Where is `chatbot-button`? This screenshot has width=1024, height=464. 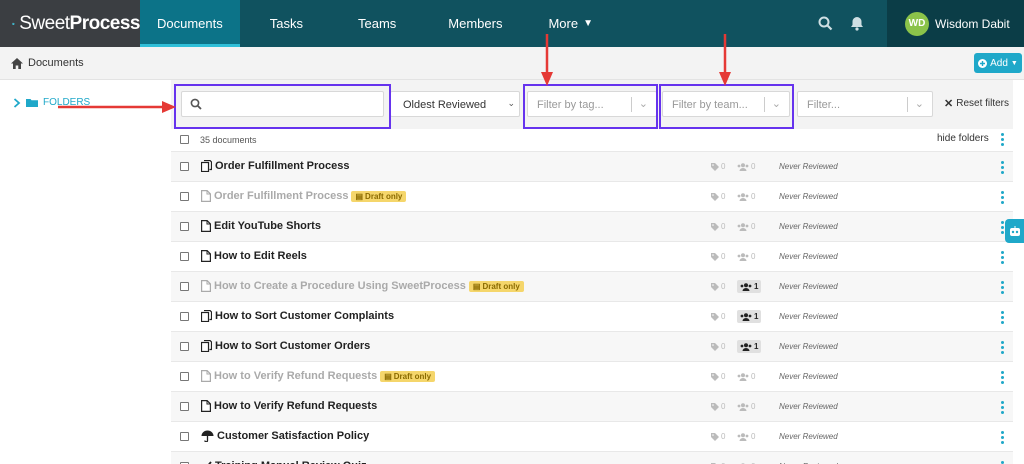 chatbot-button is located at coordinates (1014, 231).